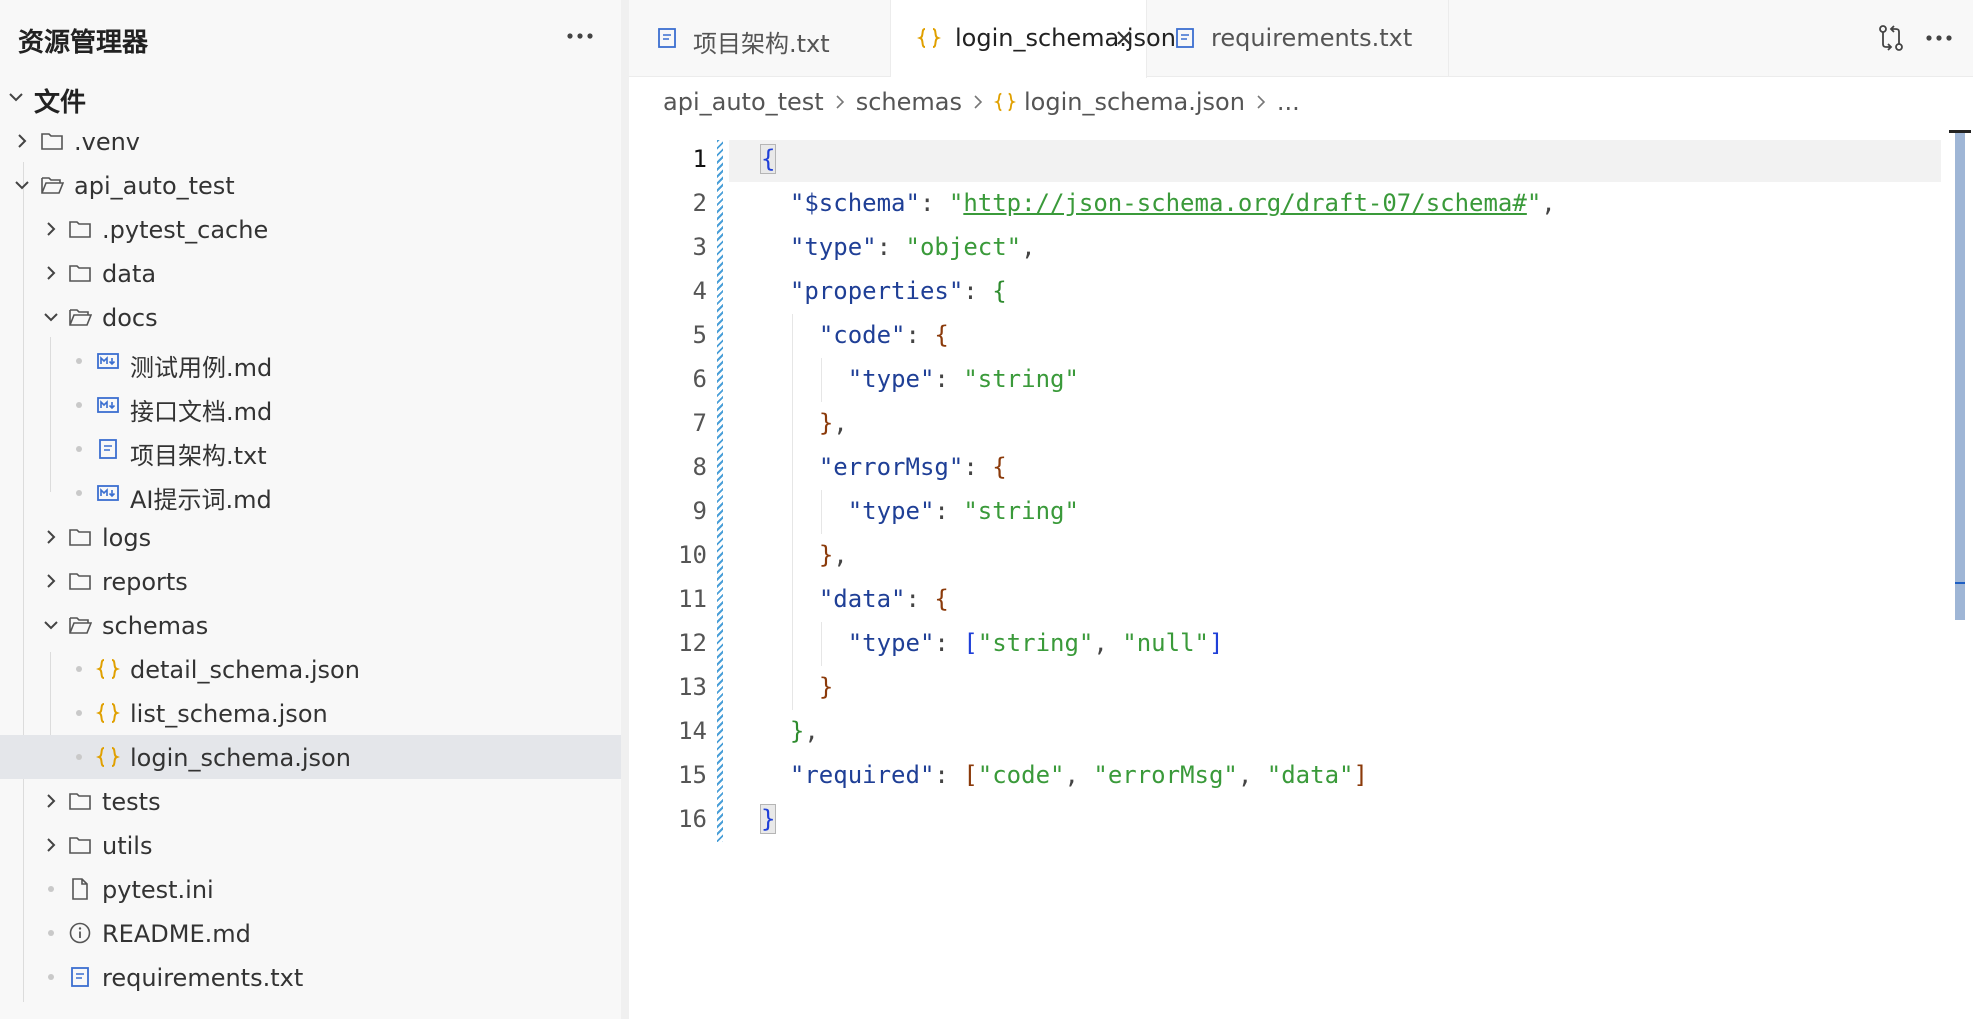 The width and height of the screenshot is (1973, 1019). I want to click on code-text: "errorMsg": {, so click(884, 467).